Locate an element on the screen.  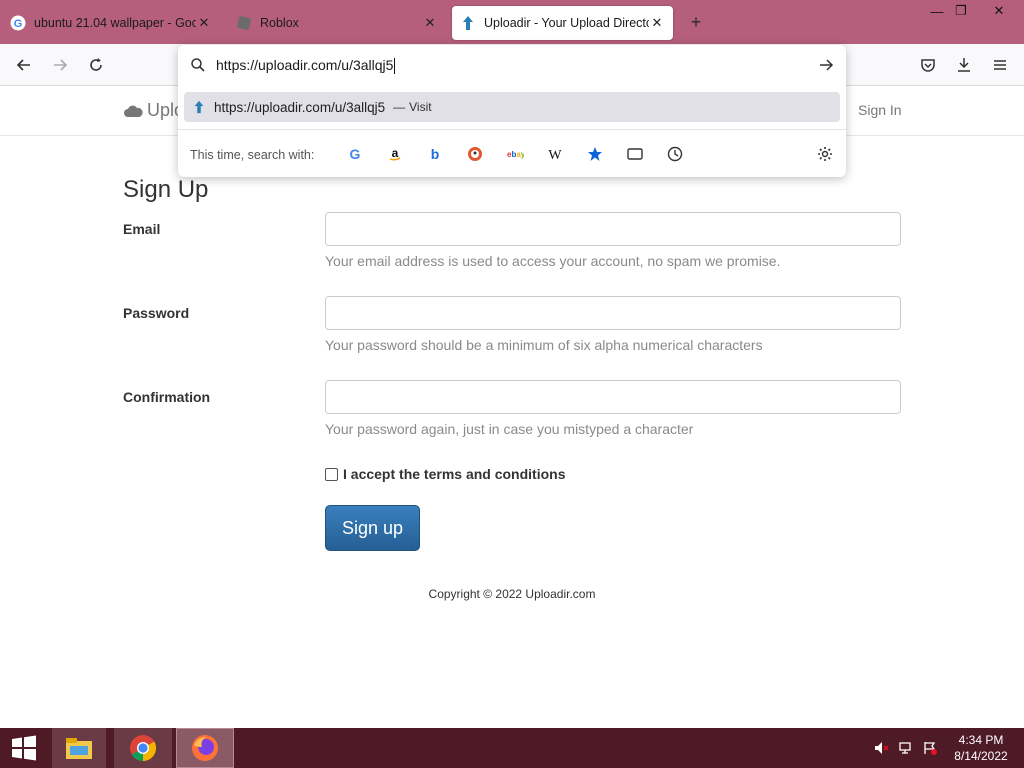
copyright-text: Copyright © 2022 Uploadir.com is located at coordinates (512, 594).